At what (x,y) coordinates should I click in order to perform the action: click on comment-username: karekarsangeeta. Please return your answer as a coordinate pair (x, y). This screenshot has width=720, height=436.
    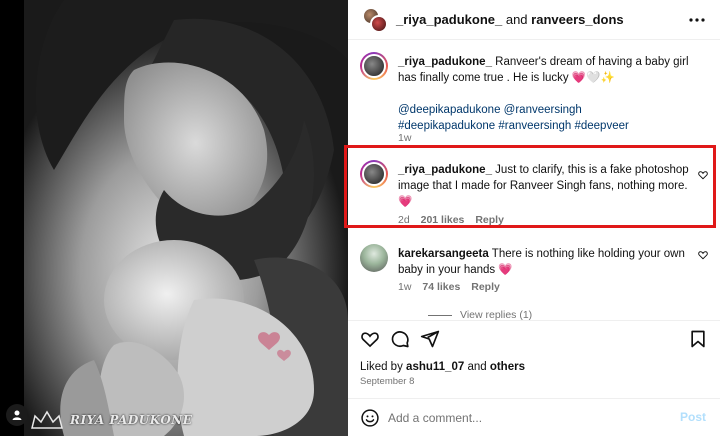
    Looking at the image, I should click on (443, 254).